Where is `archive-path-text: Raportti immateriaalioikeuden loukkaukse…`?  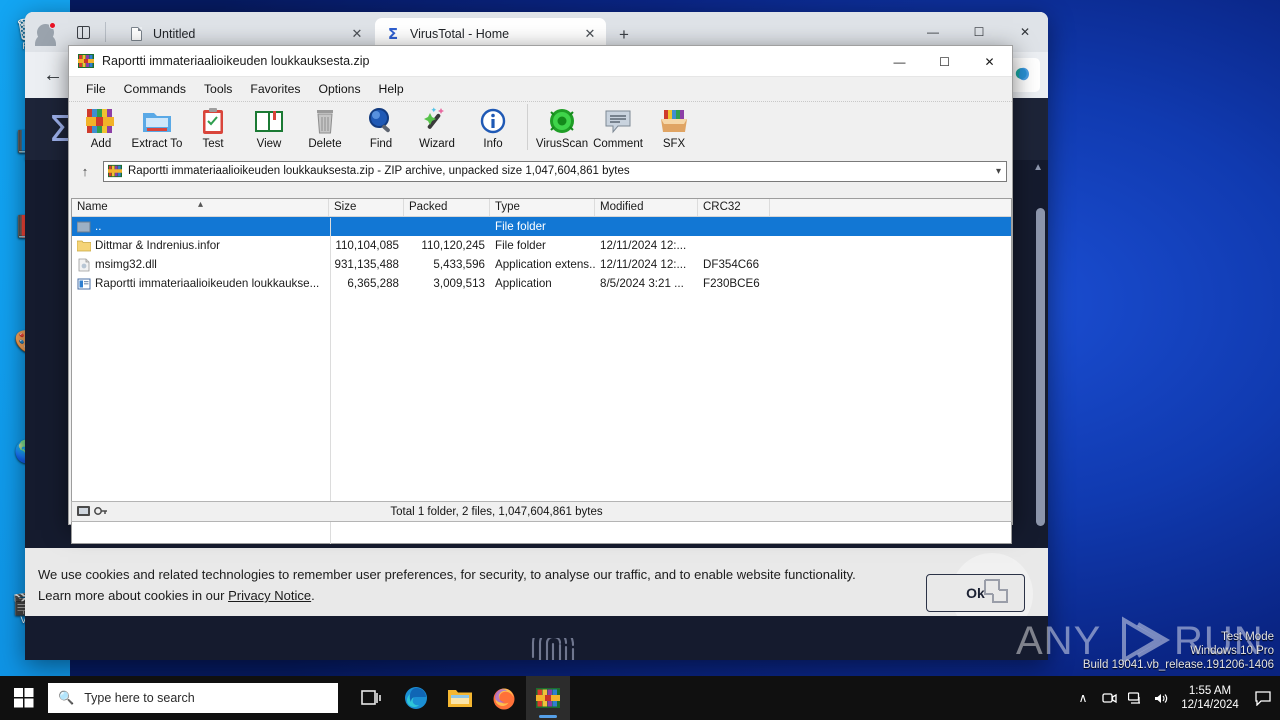 archive-path-text: Raportti immateriaalioikeuden loukkaukse… is located at coordinates (379, 171).